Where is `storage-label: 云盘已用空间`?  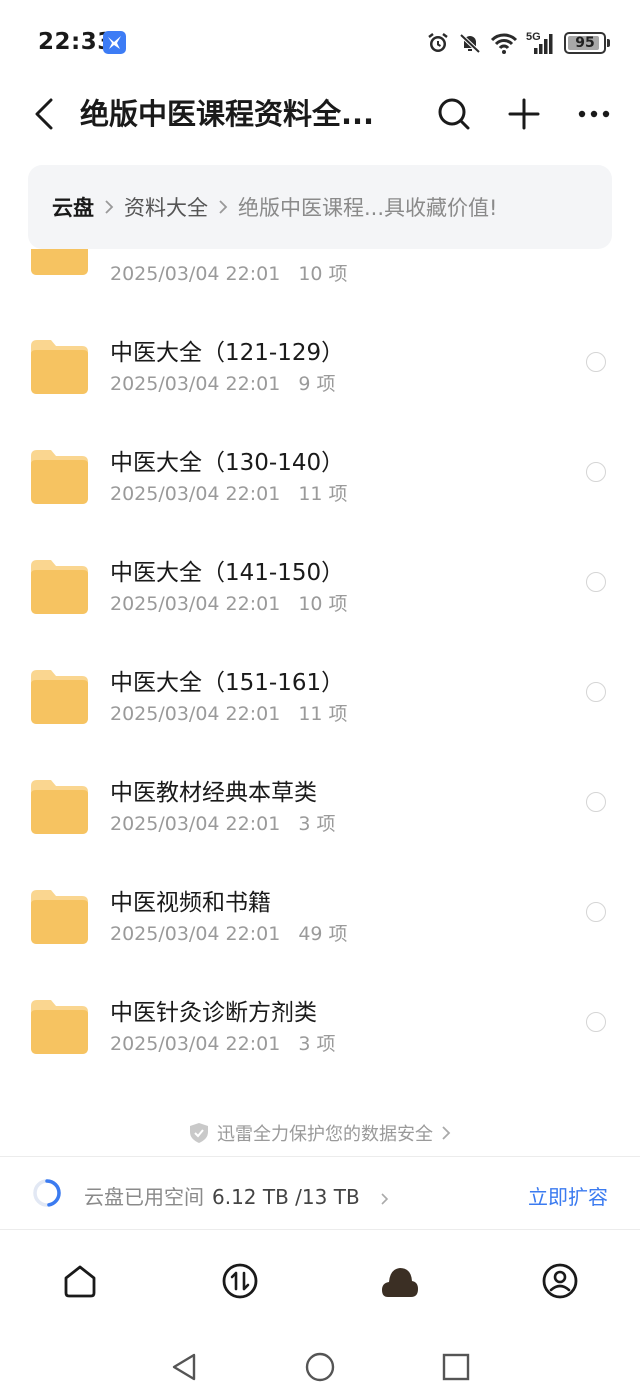
storage-label: 云盘已用空间 is located at coordinates (144, 1197).